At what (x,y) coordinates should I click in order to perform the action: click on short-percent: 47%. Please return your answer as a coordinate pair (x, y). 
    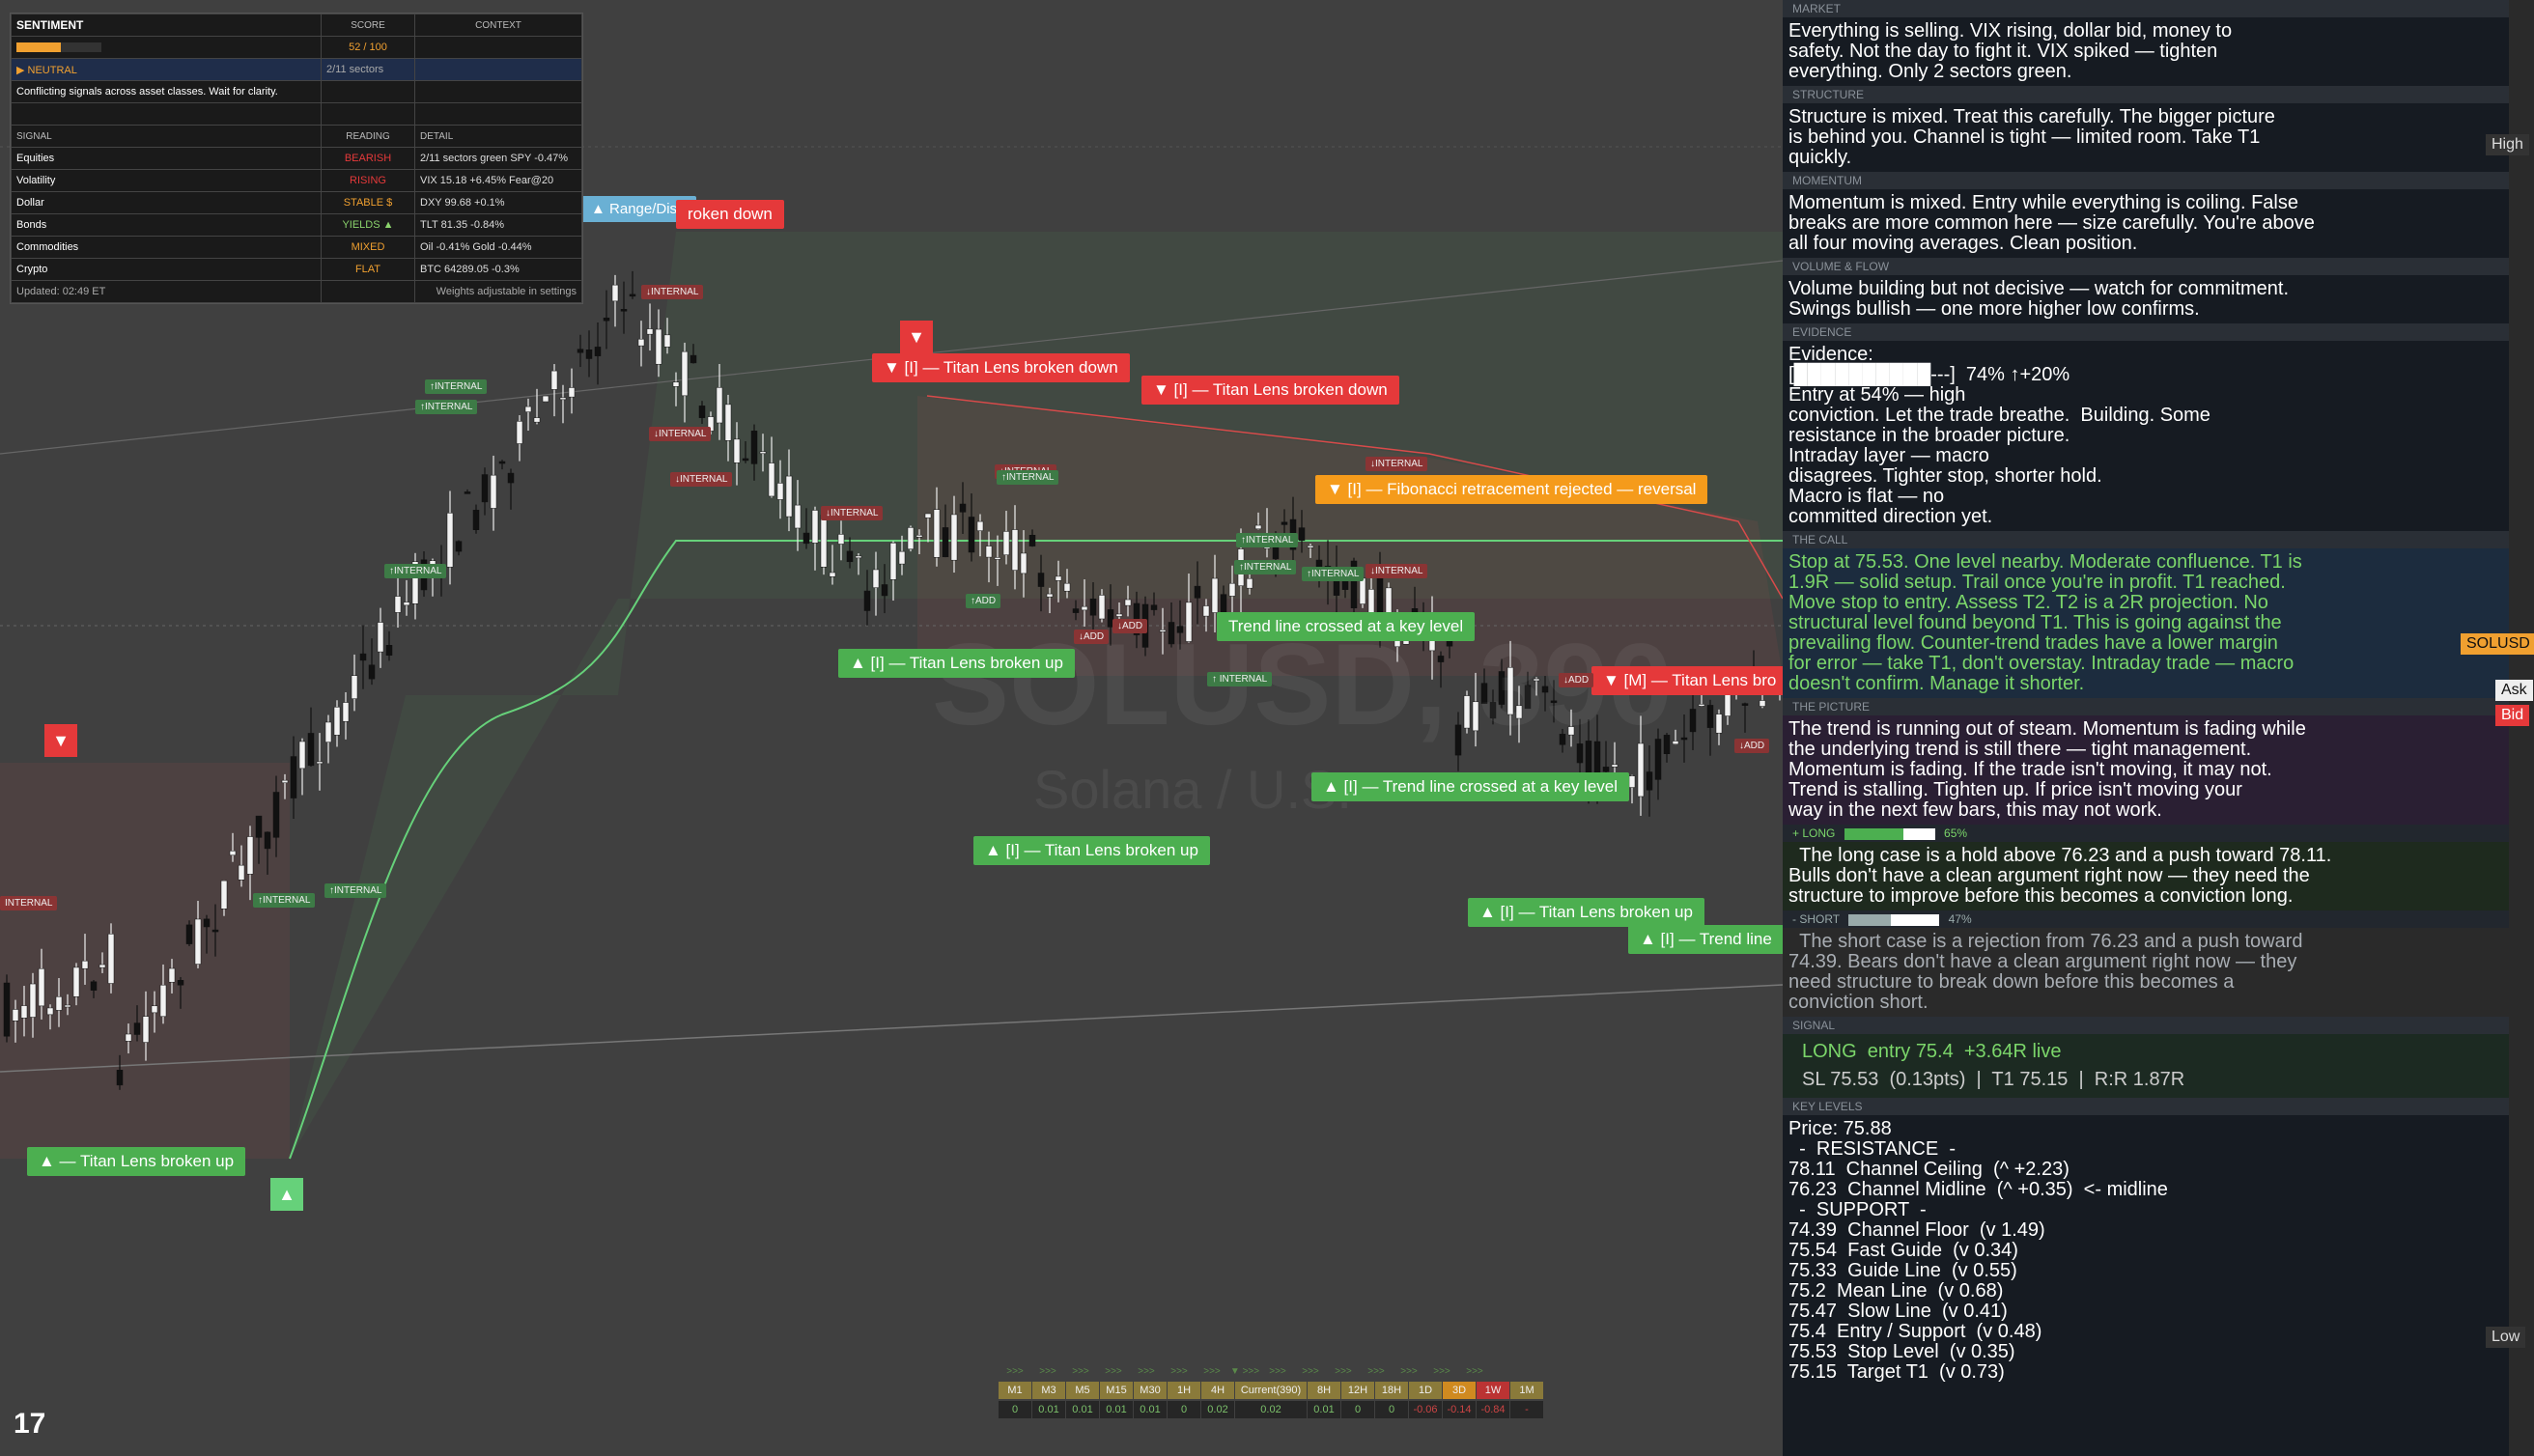
    Looking at the image, I should click on (1960, 919).